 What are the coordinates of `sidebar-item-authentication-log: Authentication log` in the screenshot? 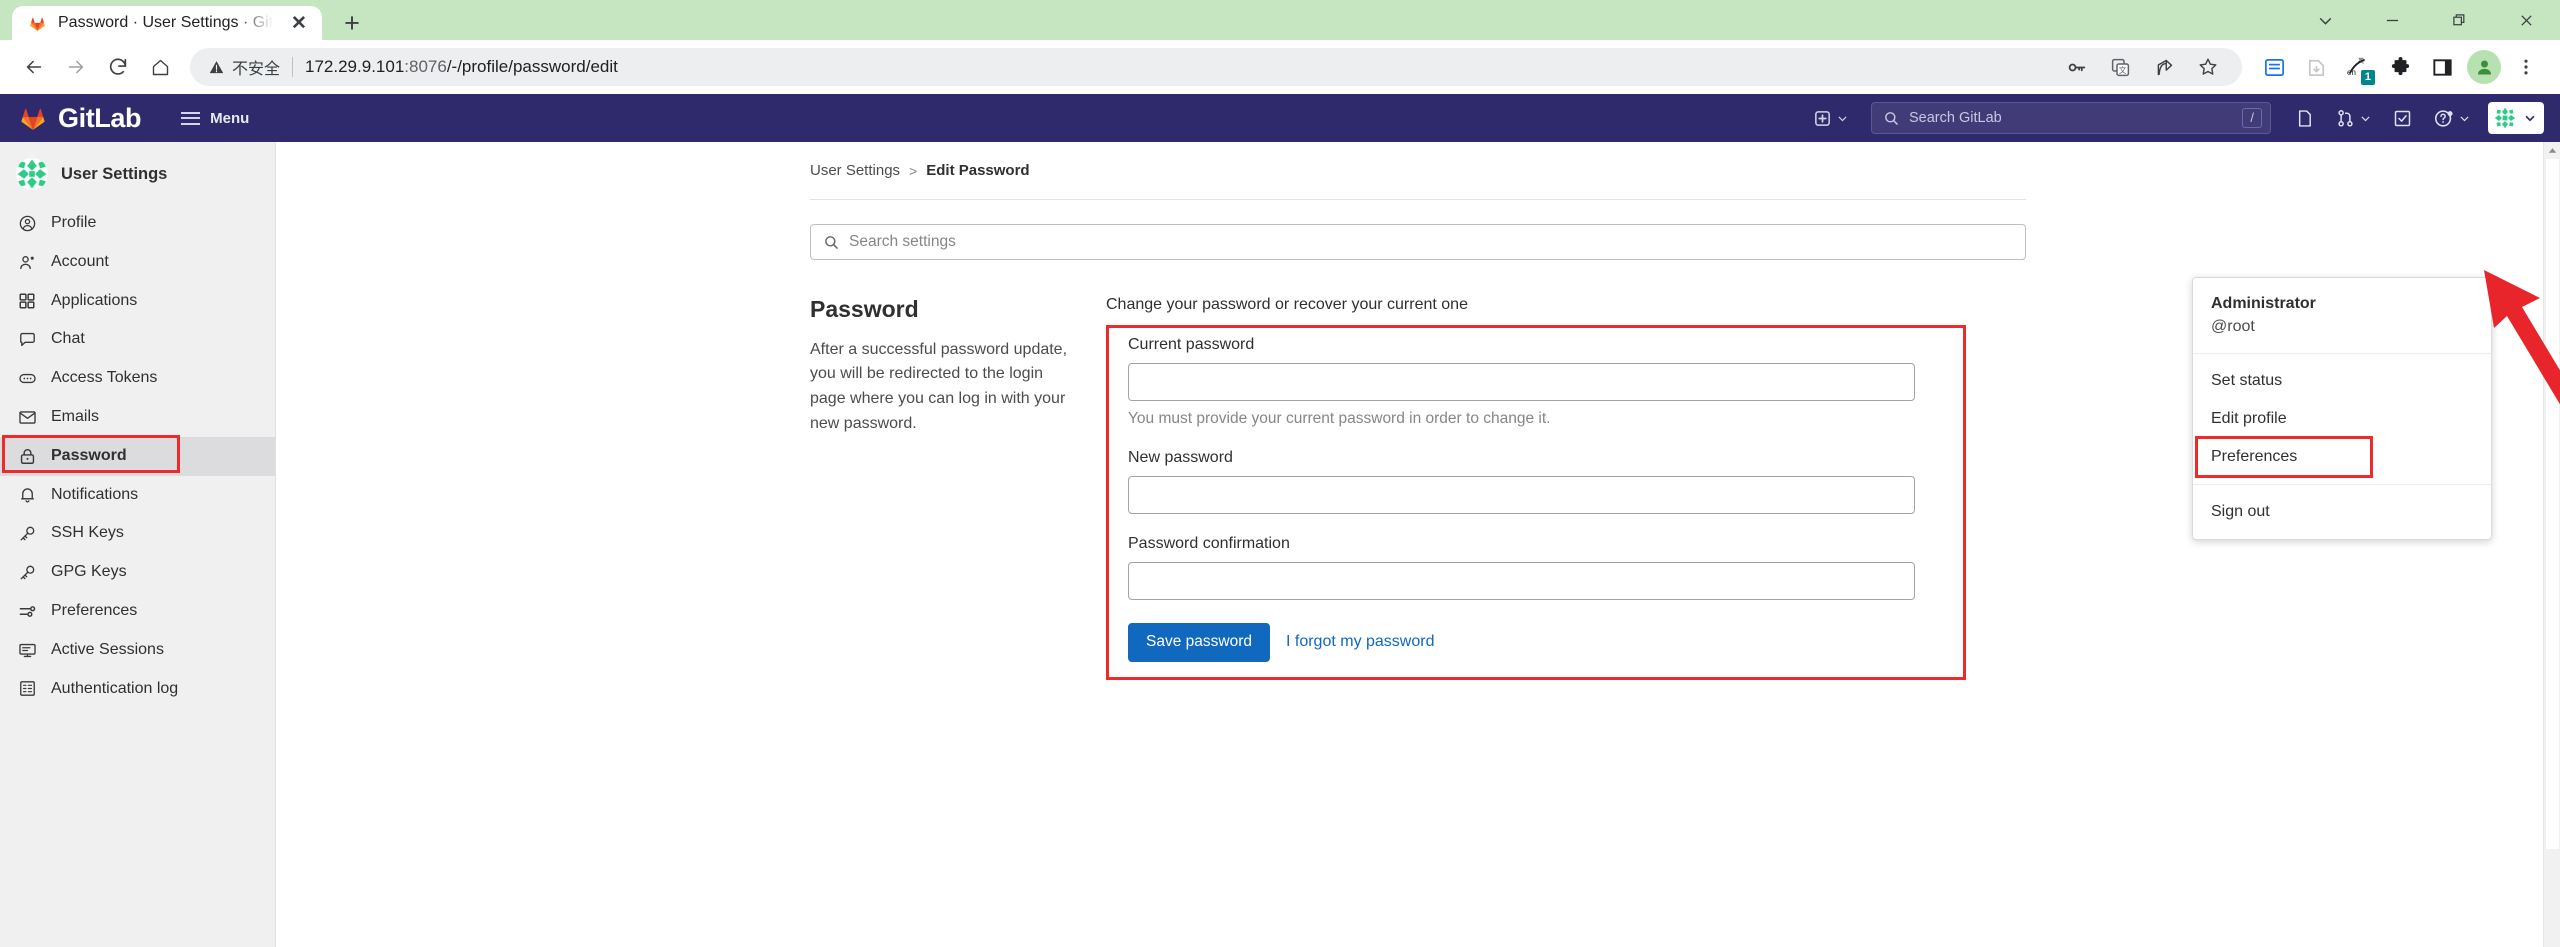 It's located at (137, 689).